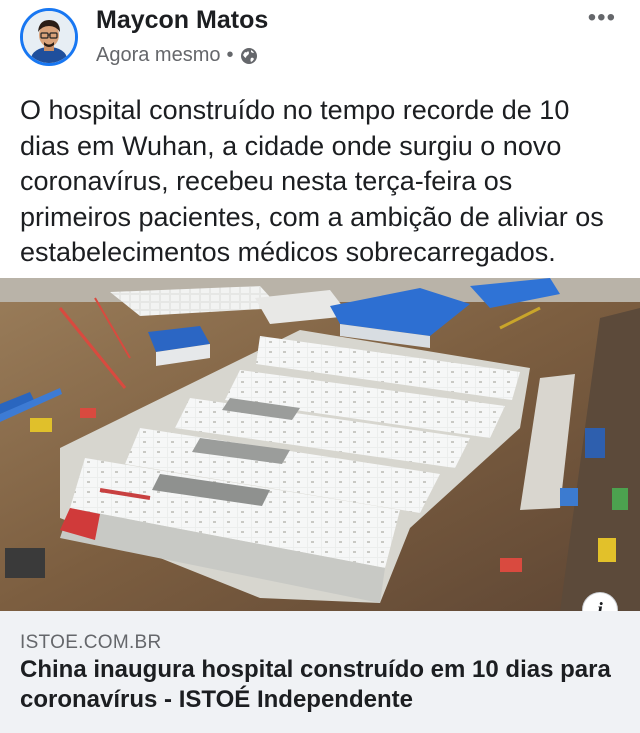 The height and width of the screenshot is (733, 640). What do you see at coordinates (249, 56) in the screenshot?
I see `globe-icon` at bounding box center [249, 56].